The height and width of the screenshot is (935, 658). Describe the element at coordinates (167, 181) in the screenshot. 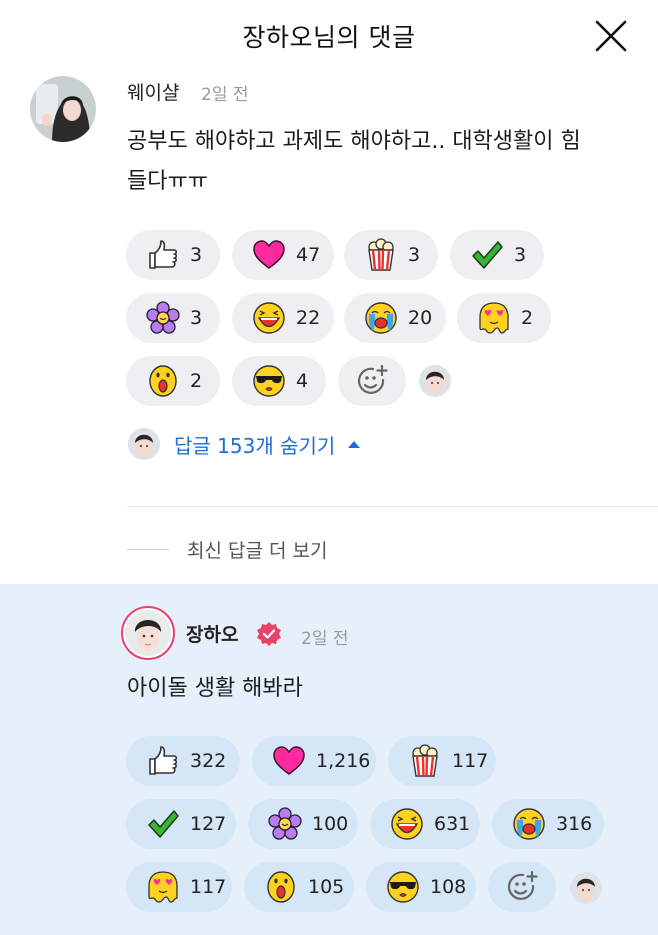

I see `comment-text-line: 들다ㅠㅠ` at that location.